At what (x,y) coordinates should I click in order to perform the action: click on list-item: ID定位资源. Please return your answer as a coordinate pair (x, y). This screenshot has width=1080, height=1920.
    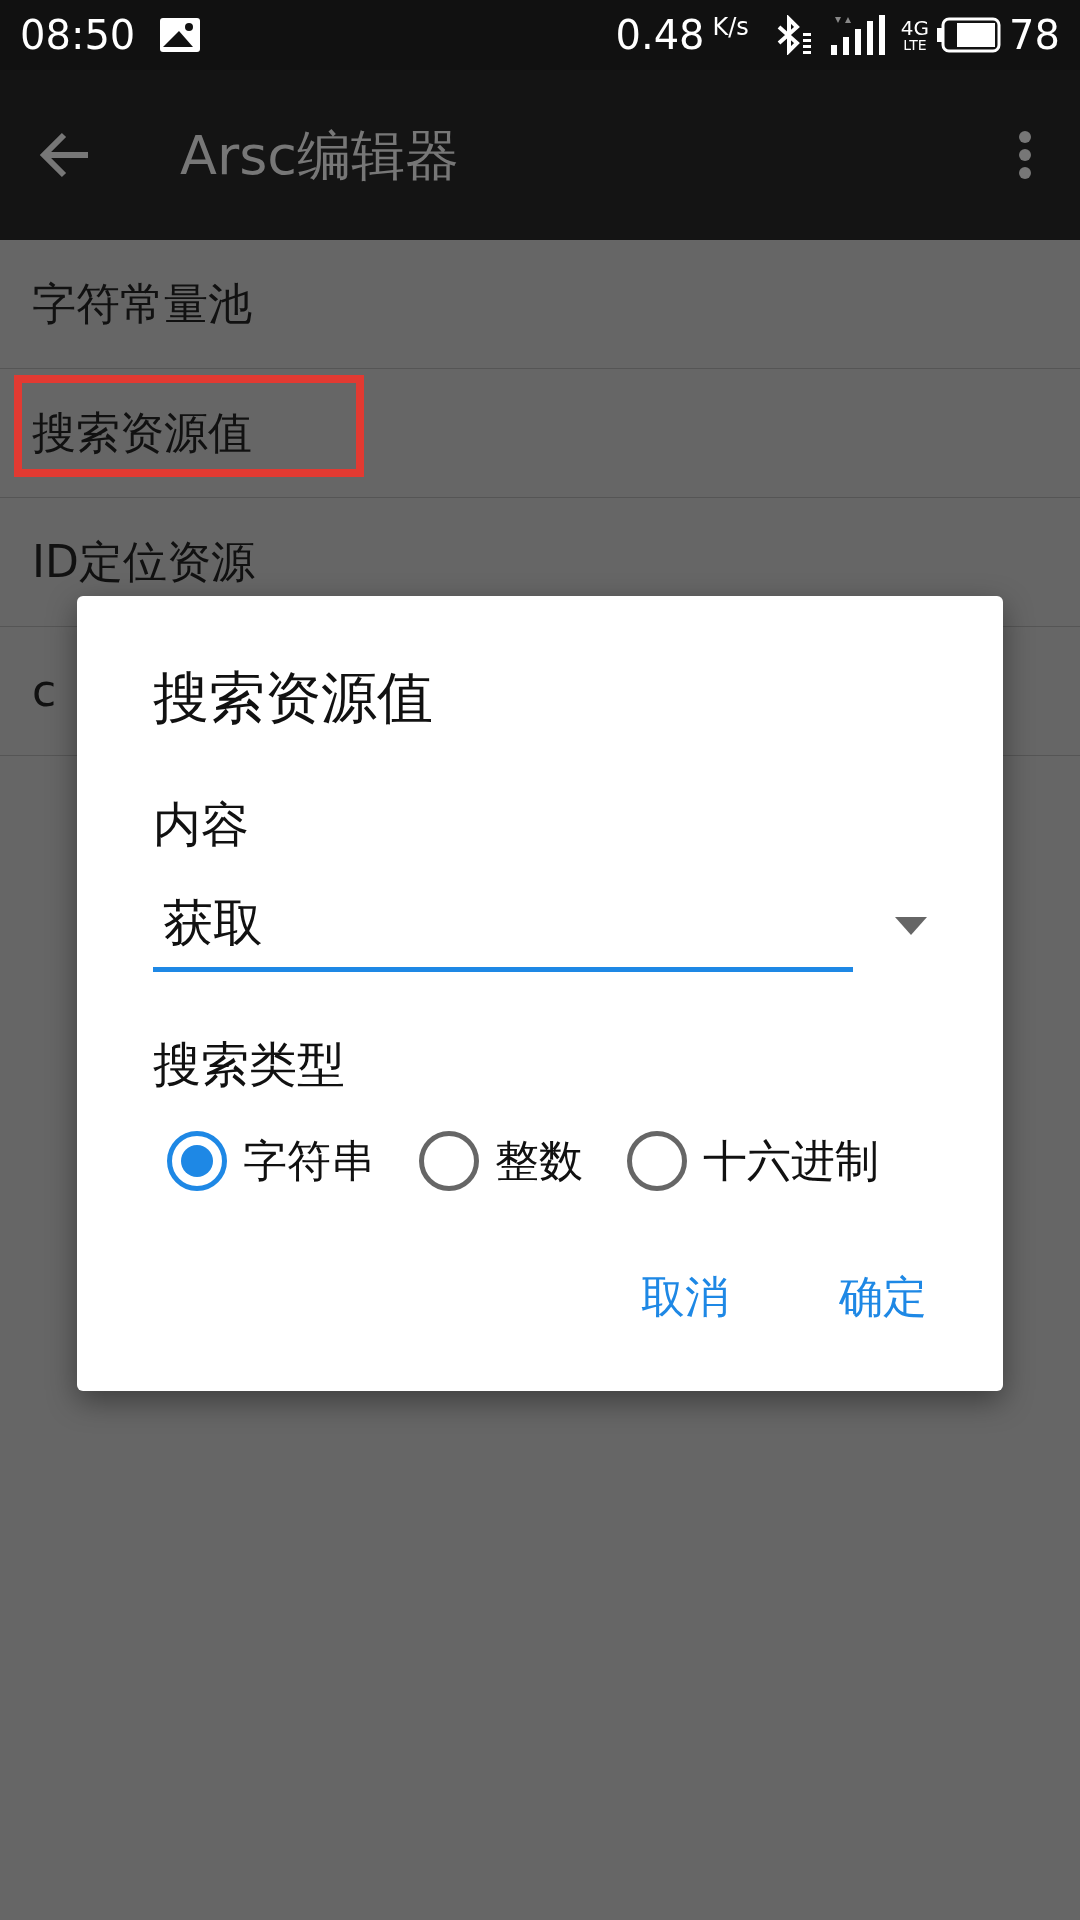
    Looking at the image, I should click on (143, 562).